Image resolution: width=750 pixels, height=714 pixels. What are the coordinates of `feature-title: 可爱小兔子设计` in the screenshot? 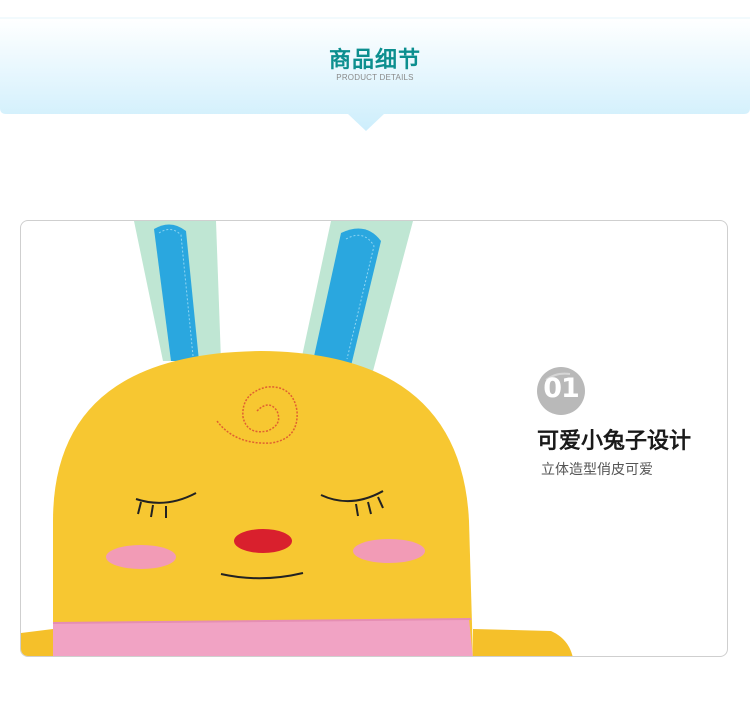 It's located at (614, 441).